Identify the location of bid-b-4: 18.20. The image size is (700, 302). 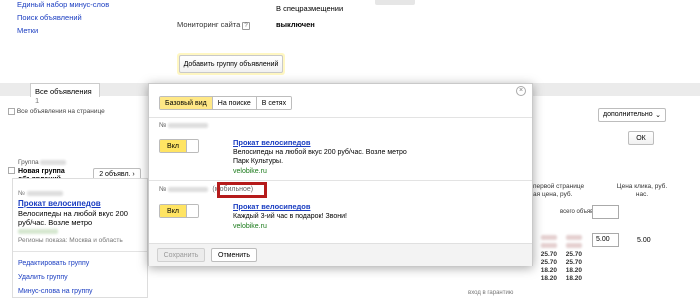
(573, 278).